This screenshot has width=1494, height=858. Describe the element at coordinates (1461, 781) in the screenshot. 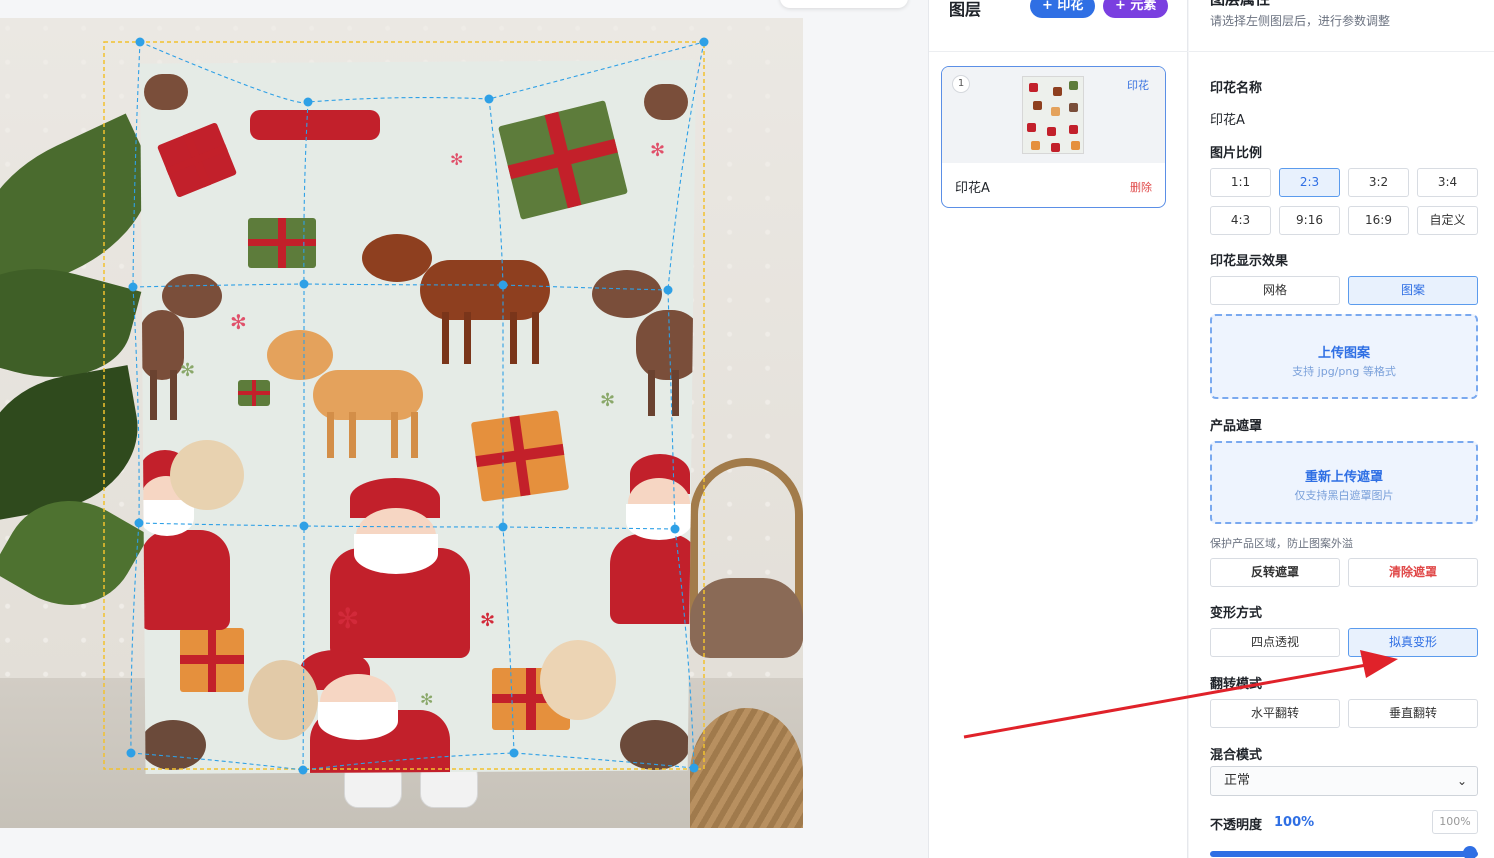

I see `chevron-down-icon: ⌄` at that location.